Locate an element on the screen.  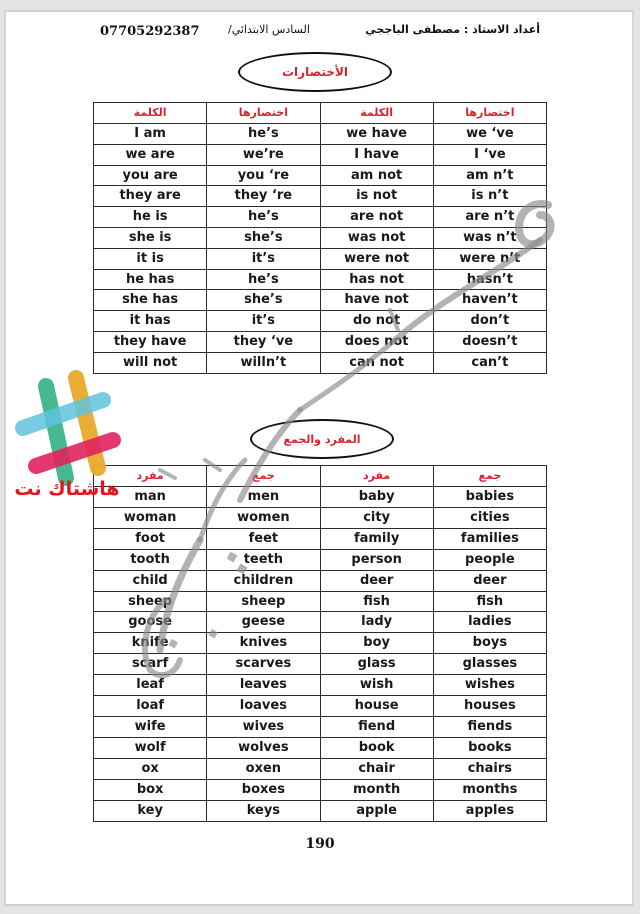
table-row: he is he’s are not are n’t is located at coordinates (320, 217).